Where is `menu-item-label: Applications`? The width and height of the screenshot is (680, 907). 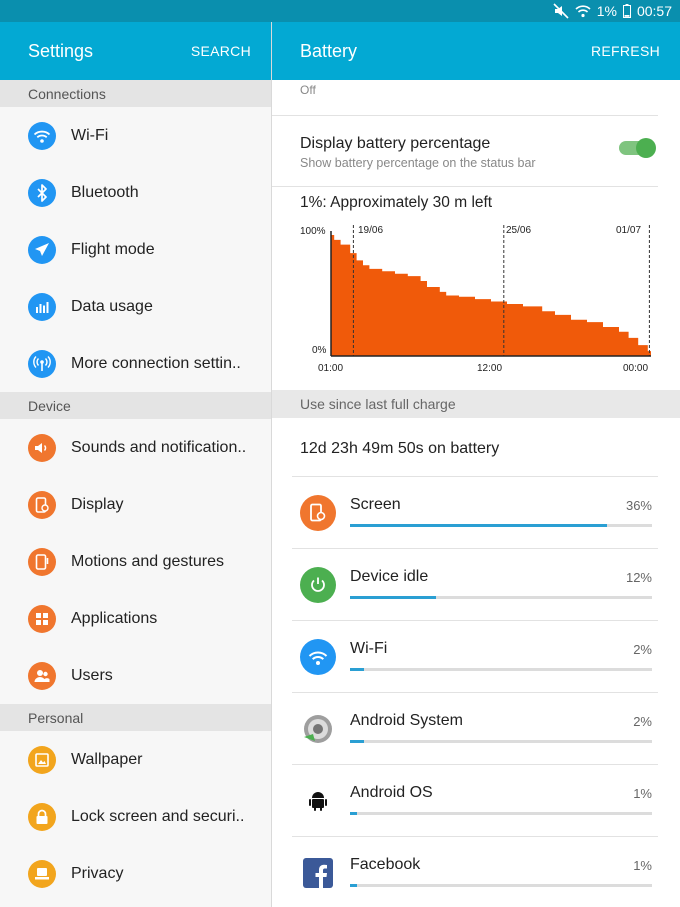
menu-item-label: Applications is located at coordinates (114, 618).